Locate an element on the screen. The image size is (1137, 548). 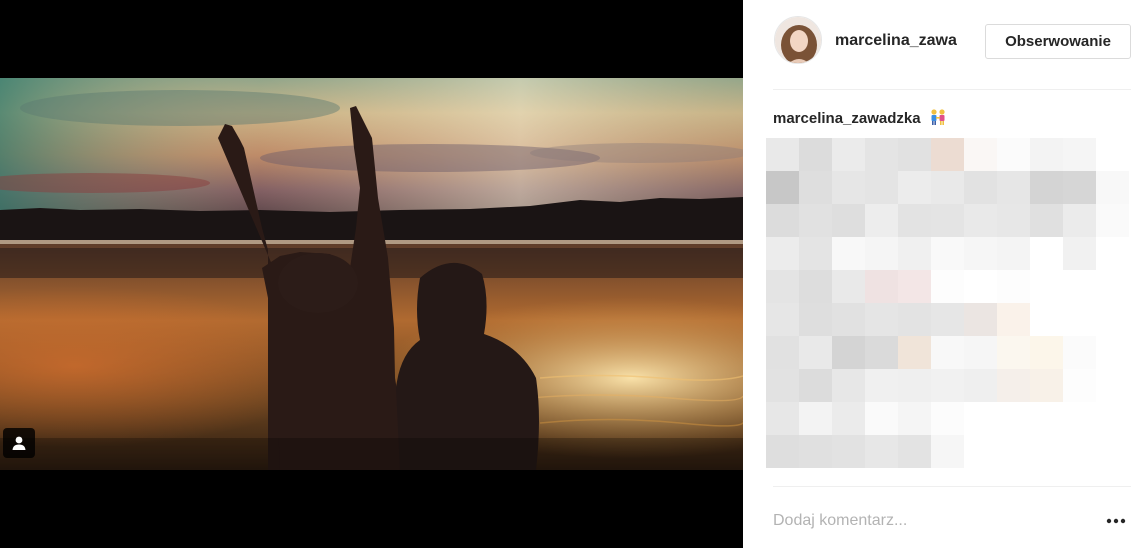
comment-input is located at coordinates (928, 521).